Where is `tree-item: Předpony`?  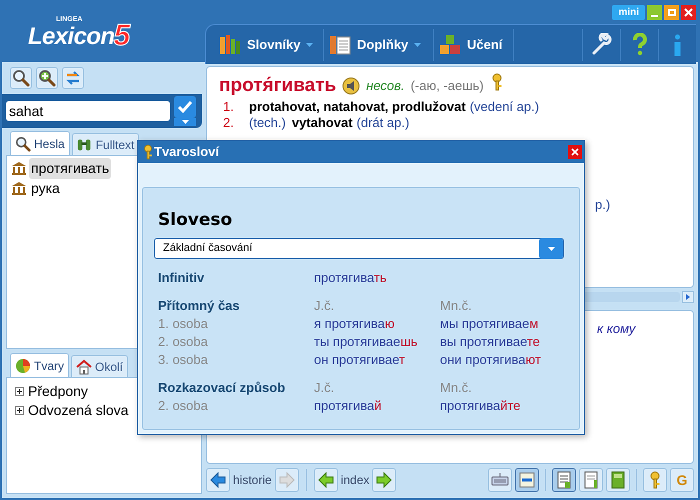
tree-item: Předpony is located at coordinates (58, 391).